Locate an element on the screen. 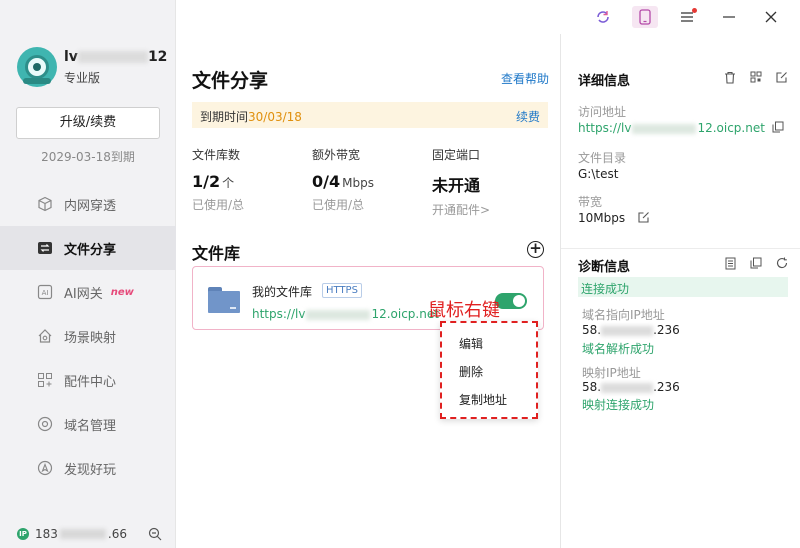 The image size is (800, 548). sidebar-item-file-share: 文件分享 is located at coordinates (88, 248).